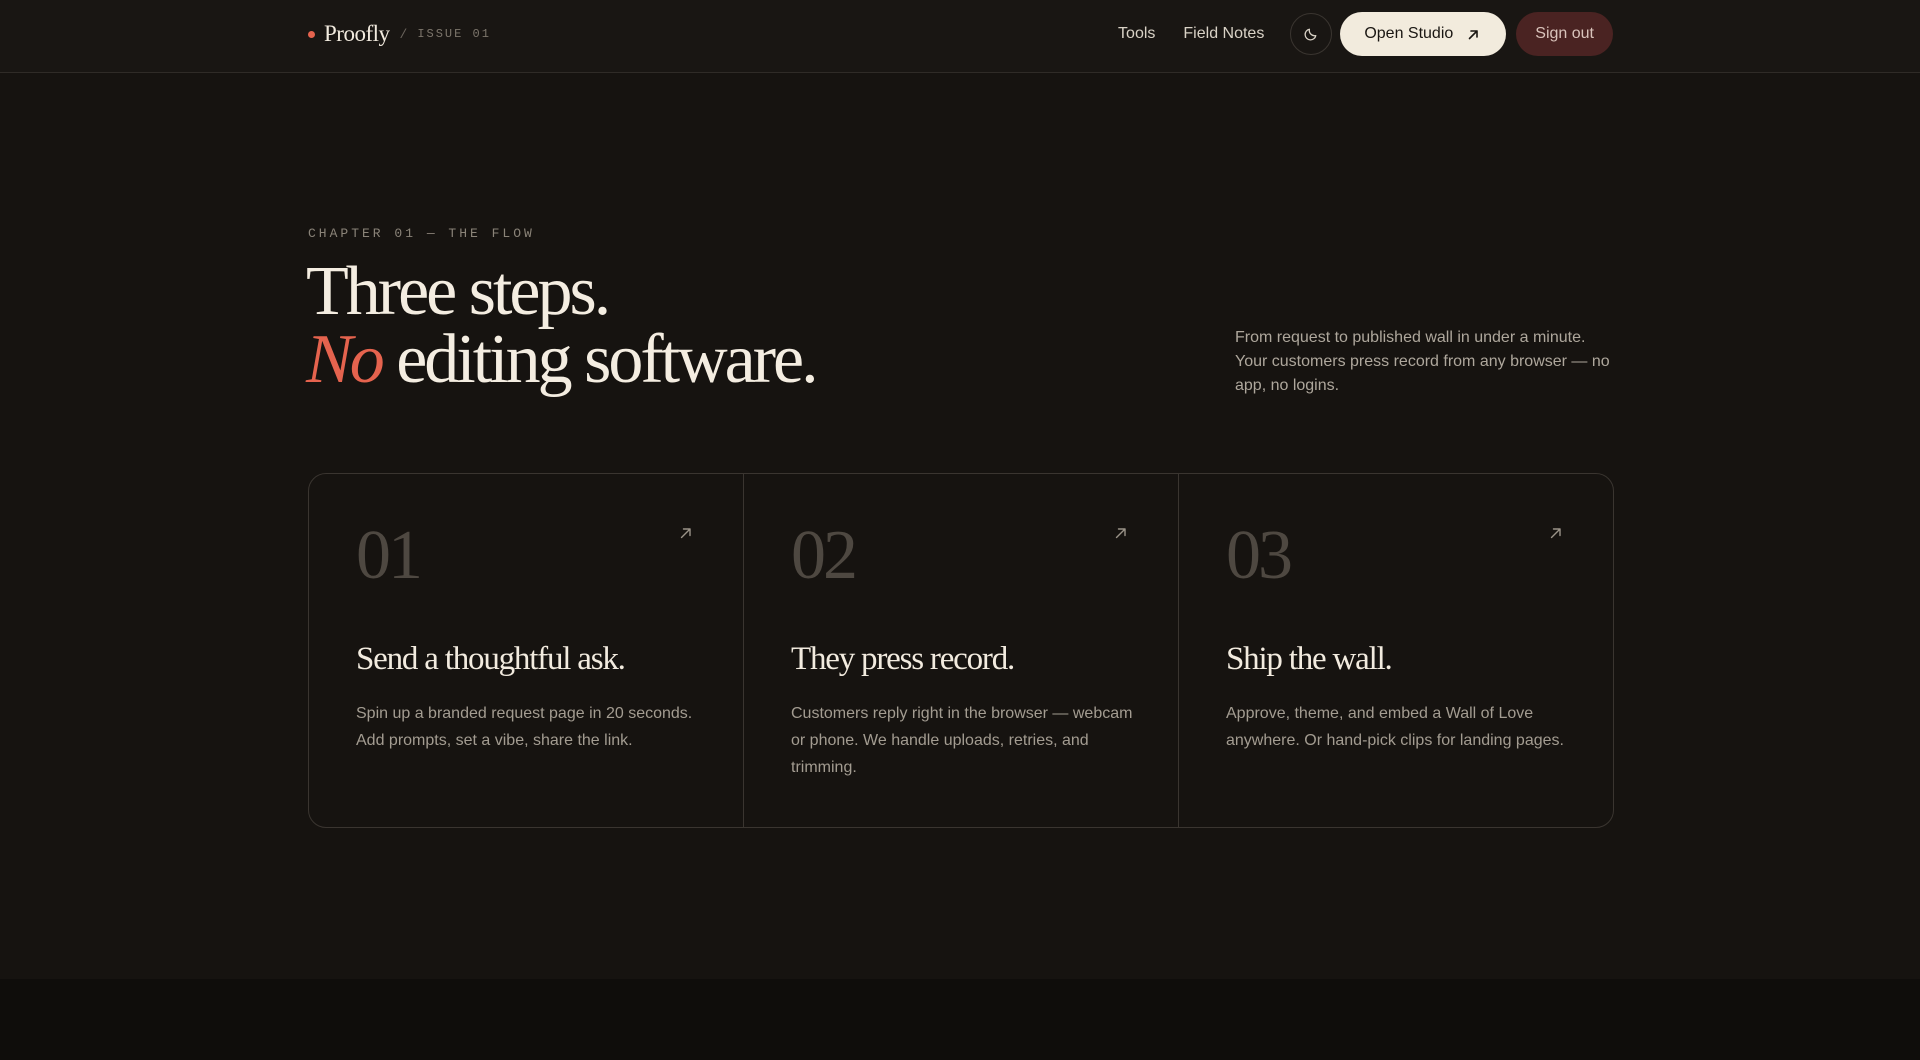 The width and height of the screenshot is (1920, 1060). What do you see at coordinates (1223, 34) in the screenshot?
I see `nav-link-field-notes: Field Notes` at bounding box center [1223, 34].